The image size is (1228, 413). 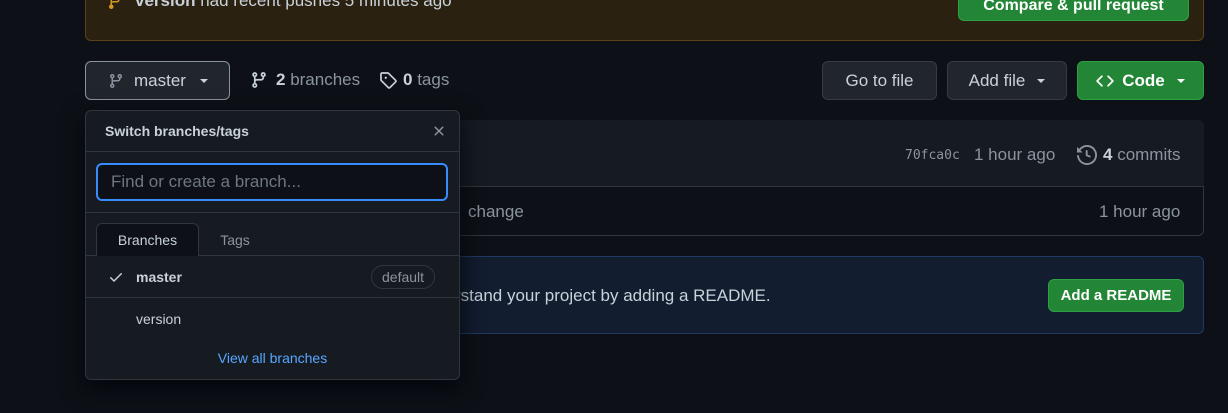 What do you see at coordinates (323, 79) in the screenshot?
I see `branches-label: branches` at bounding box center [323, 79].